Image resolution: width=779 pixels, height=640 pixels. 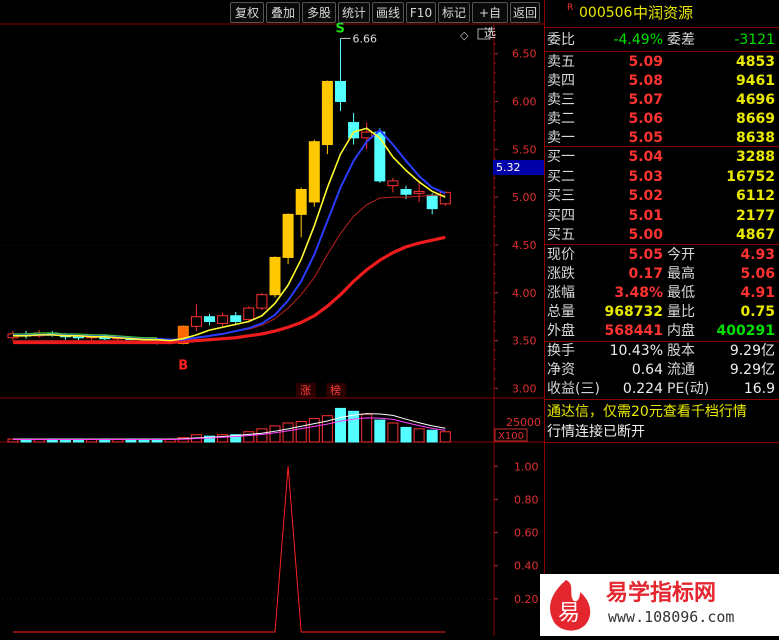 I want to click on buy-level-row: 买一 5.04 3288, so click(x=662, y=157).